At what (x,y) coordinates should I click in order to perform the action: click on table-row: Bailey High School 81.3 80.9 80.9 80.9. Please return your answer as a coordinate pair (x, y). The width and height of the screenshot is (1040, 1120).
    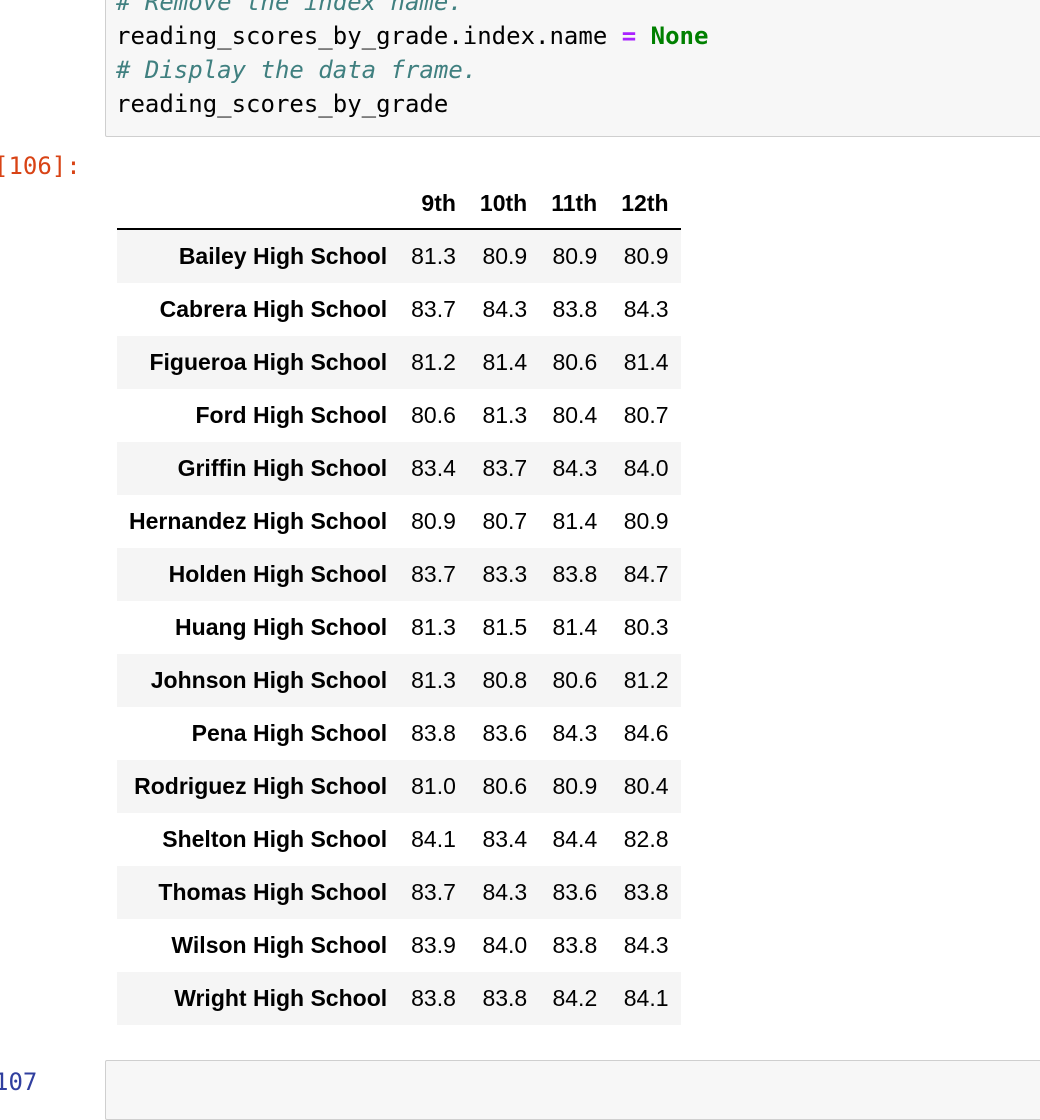
    Looking at the image, I should click on (399, 256).